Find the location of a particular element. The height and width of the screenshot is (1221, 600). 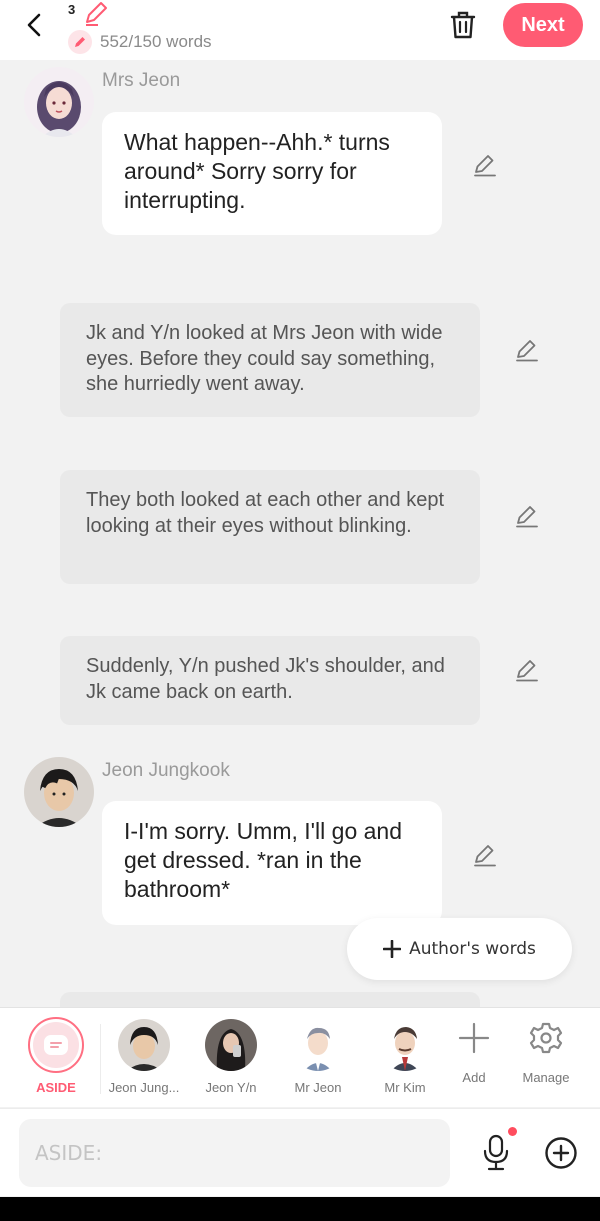

character-label: ASIDE is located at coordinates (56, 1087).